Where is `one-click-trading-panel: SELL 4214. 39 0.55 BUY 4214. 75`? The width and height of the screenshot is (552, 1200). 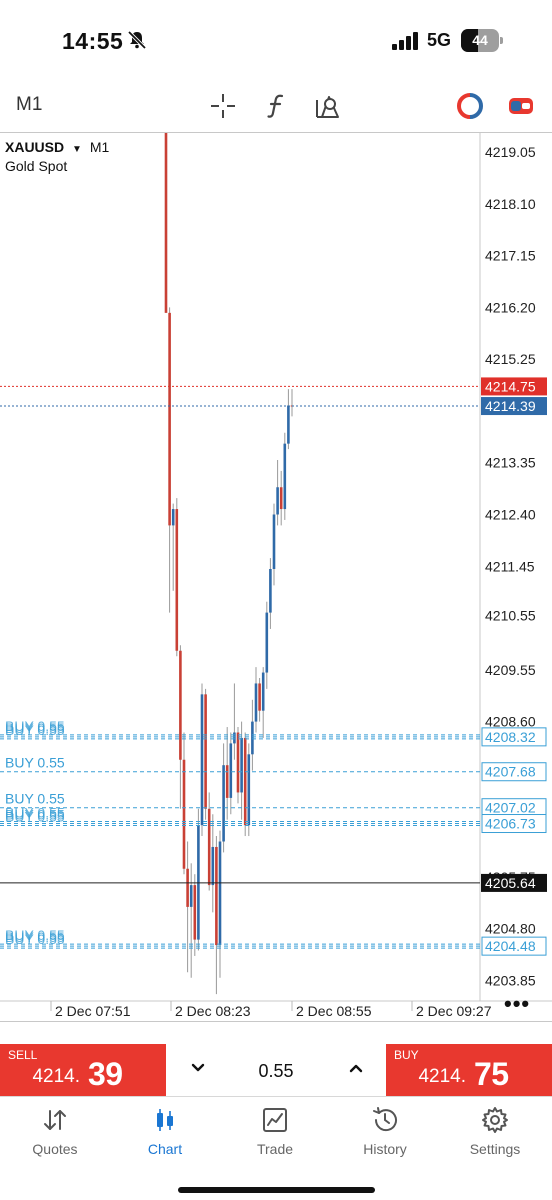 one-click-trading-panel: SELL 4214. 39 0.55 BUY 4214. 75 is located at coordinates (276, 1070).